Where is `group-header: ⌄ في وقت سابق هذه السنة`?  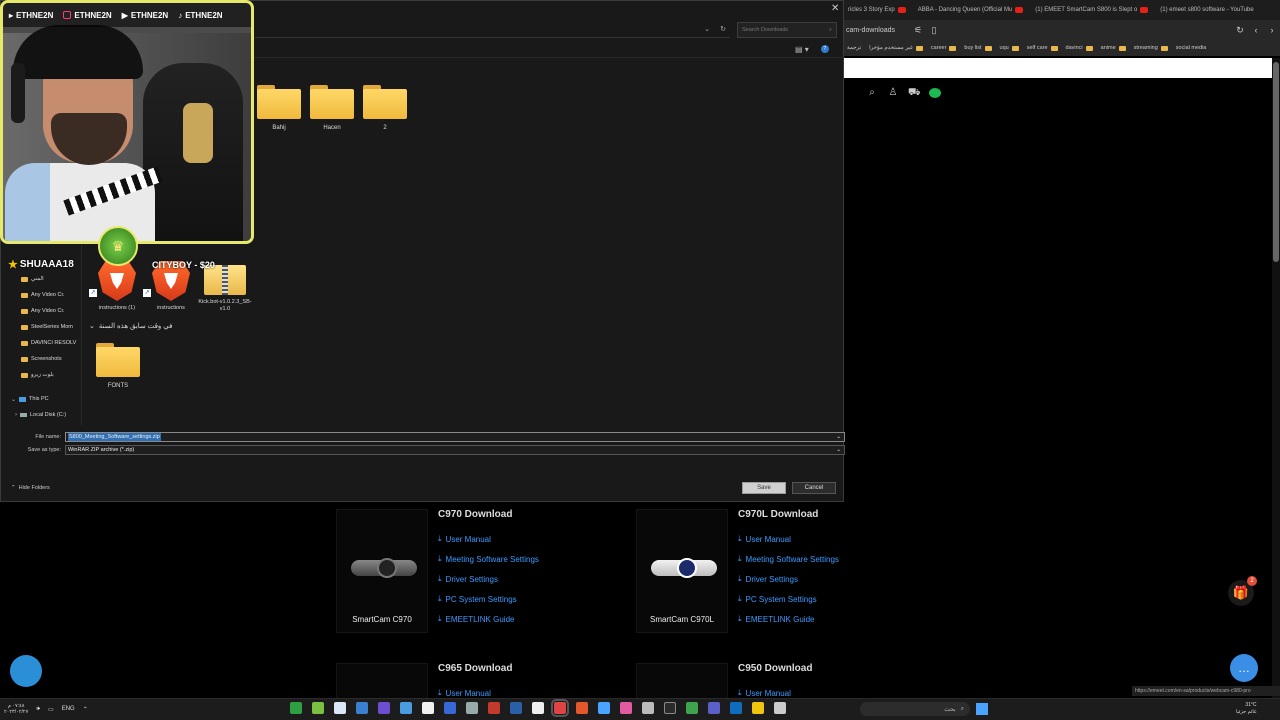
group-header: ⌄ في وقت سابق هذه السنة is located at coordinates (130, 326).